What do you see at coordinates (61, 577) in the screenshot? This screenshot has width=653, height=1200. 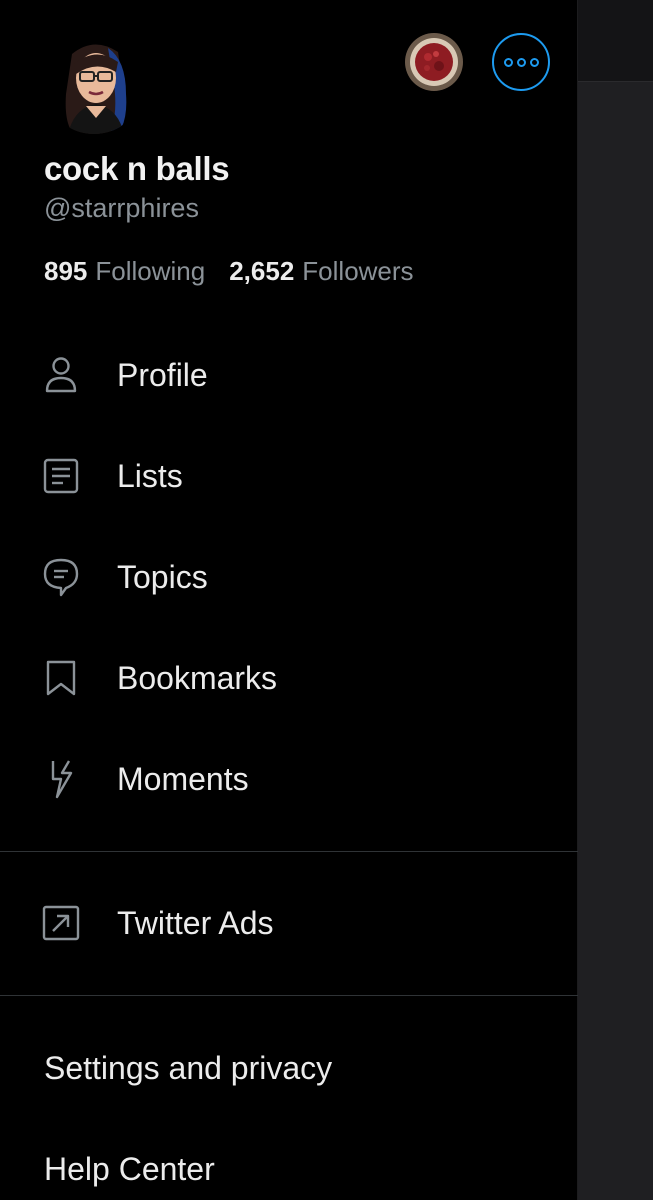 I see `topics-icon` at bounding box center [61, 577].